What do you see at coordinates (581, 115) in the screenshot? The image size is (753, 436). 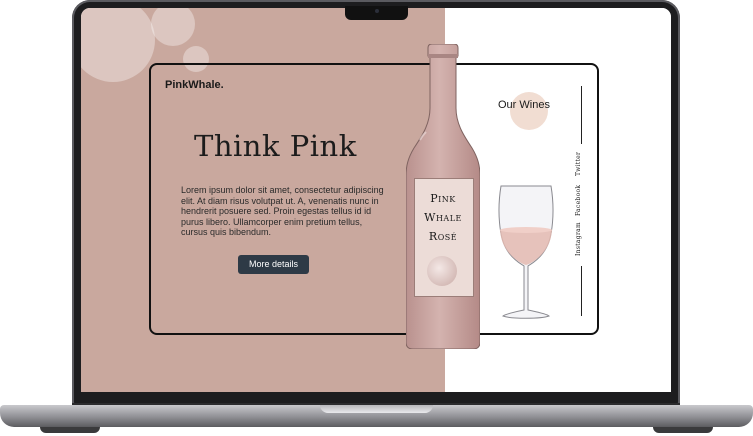 I see `social-divider-top` at bounding box center [581, 115].